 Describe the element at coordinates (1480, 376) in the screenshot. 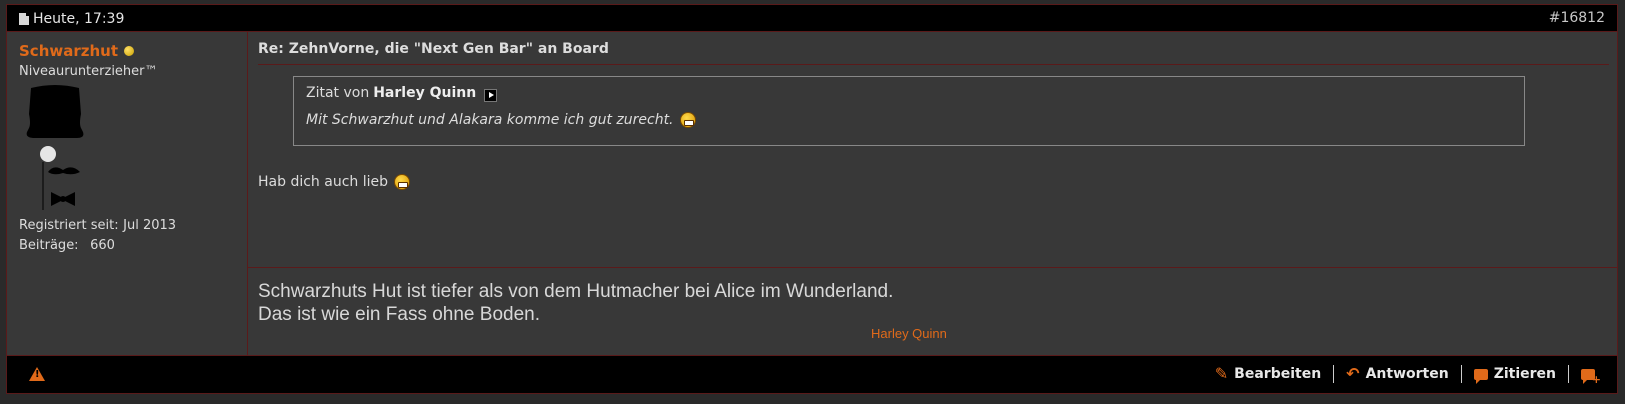

I see `speech-bubble-icon` at that location.